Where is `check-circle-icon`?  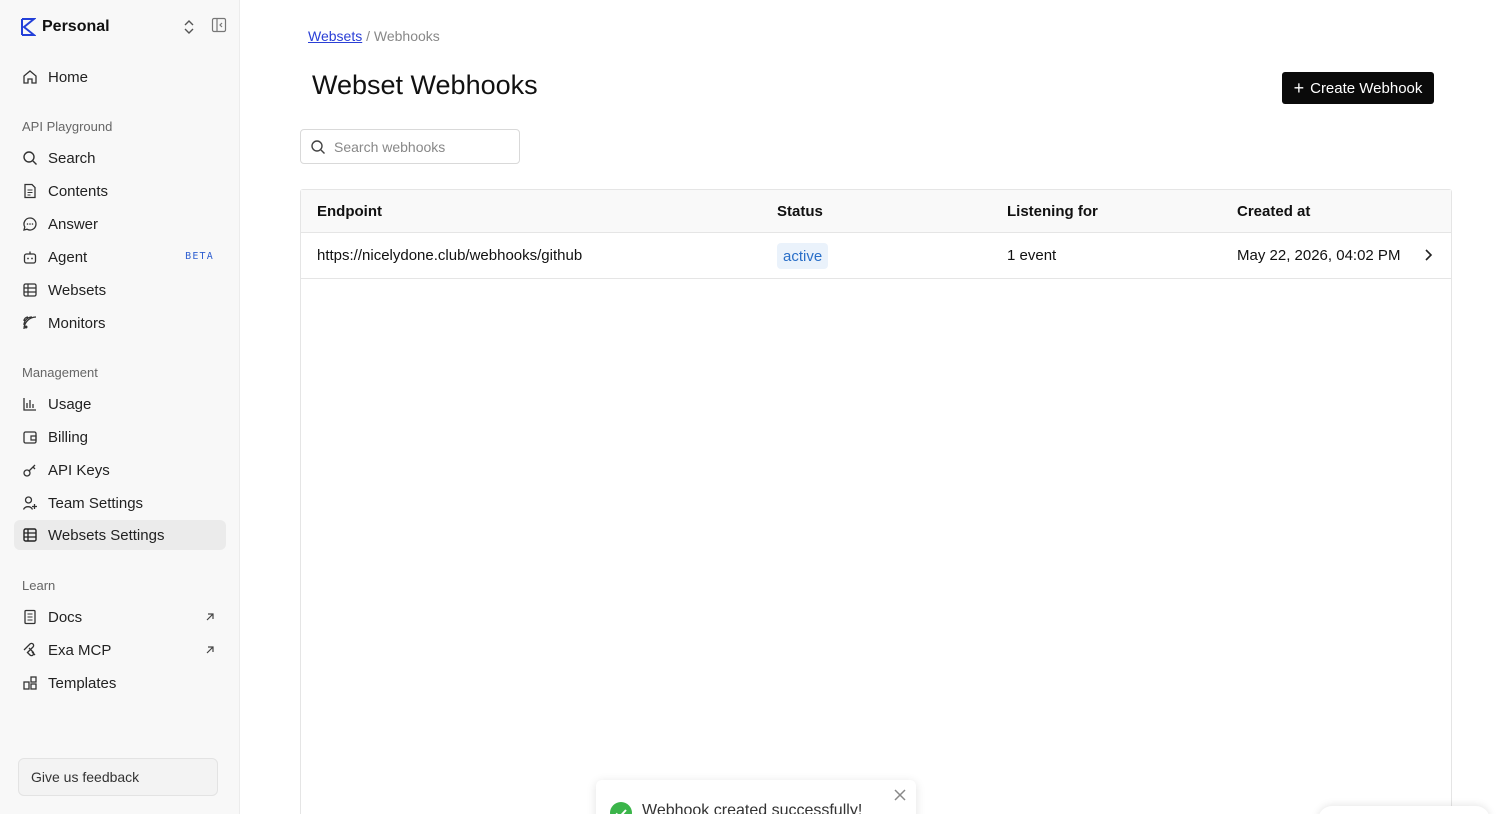
check-circle-icon is located at coordinates (621, 808).